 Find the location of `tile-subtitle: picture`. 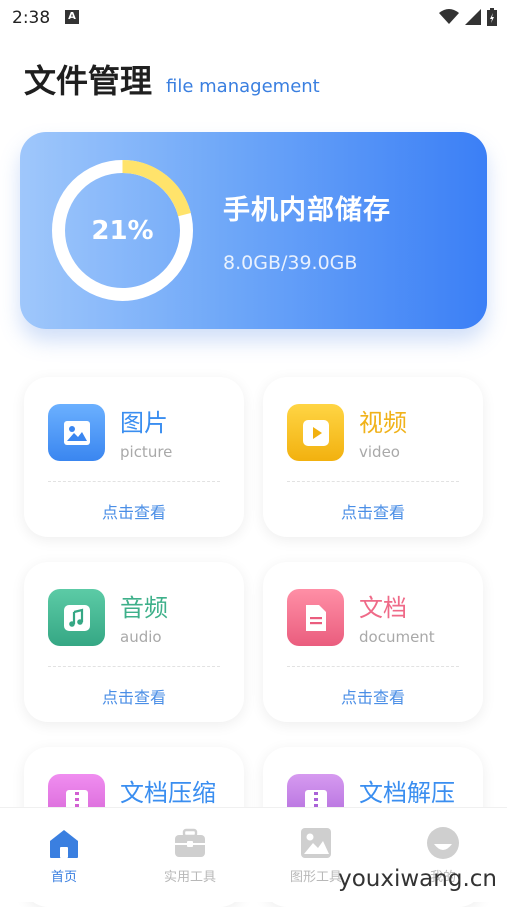

tile-subtitle: picture is located at coordinates (146, 452).